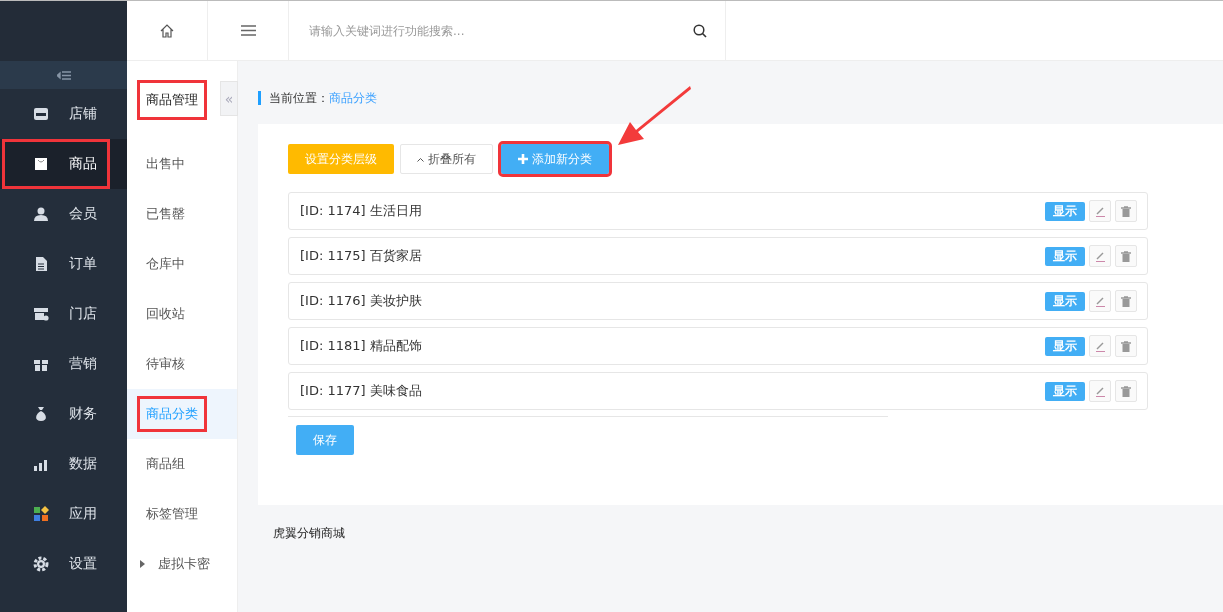  Describe the element at coordinates (83, 264) in the screenshot. I see `nav-label: 订单` at that location.